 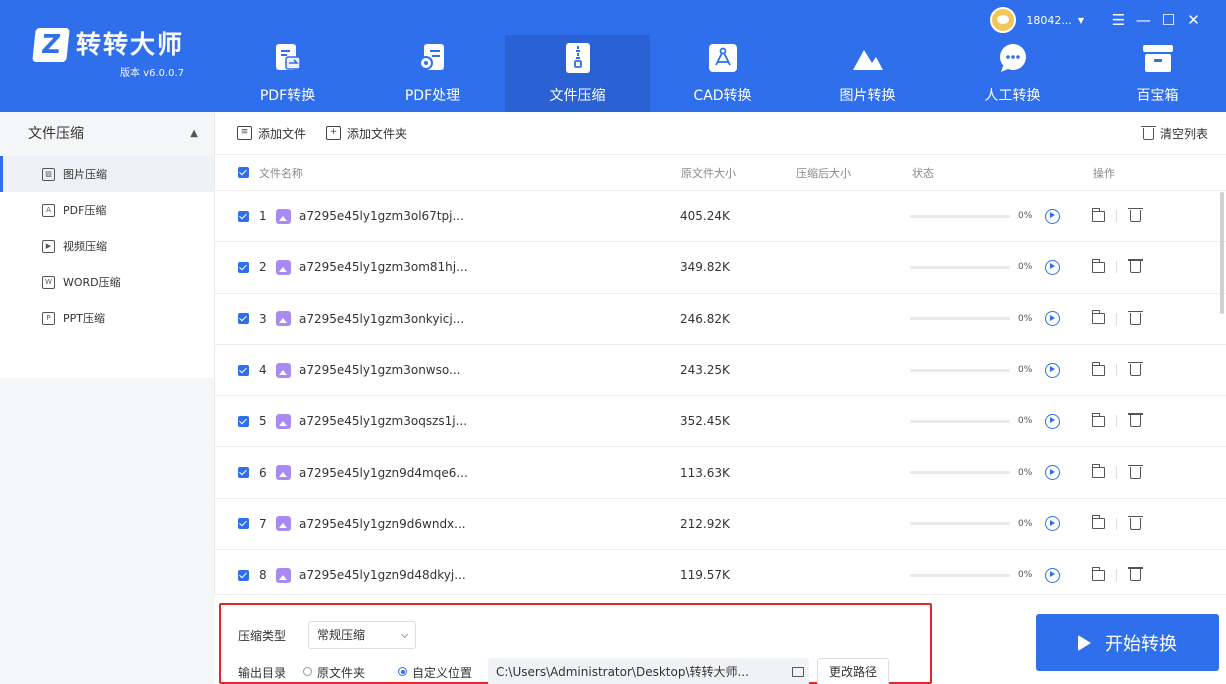 I want to click on nav-tab-manual: 人工转换, so click(x=1012, y=73).